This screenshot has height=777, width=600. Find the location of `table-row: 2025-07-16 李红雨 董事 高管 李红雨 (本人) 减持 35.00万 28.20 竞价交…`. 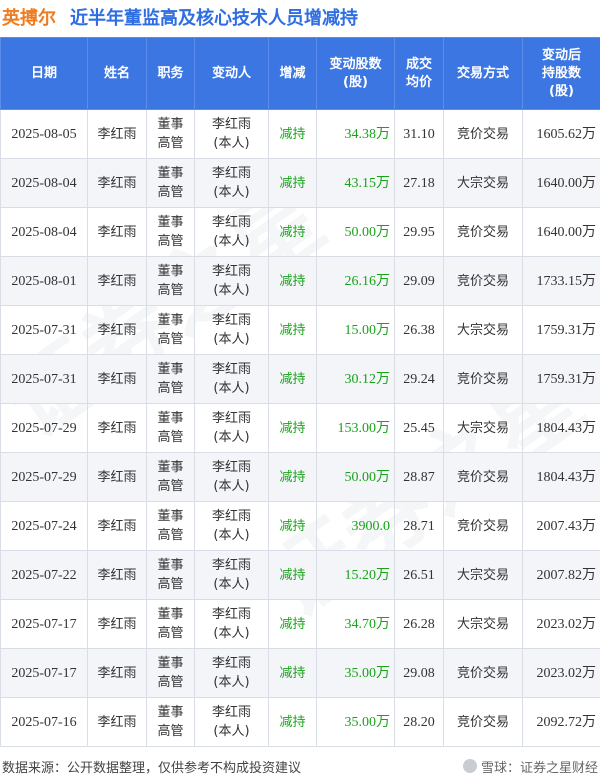

table-row: 2025-07-16 李红雨 董事 高管 李红雨 (本人) 减持 35.00万 28.20 竞价交… is located at coordinates (300, 722).